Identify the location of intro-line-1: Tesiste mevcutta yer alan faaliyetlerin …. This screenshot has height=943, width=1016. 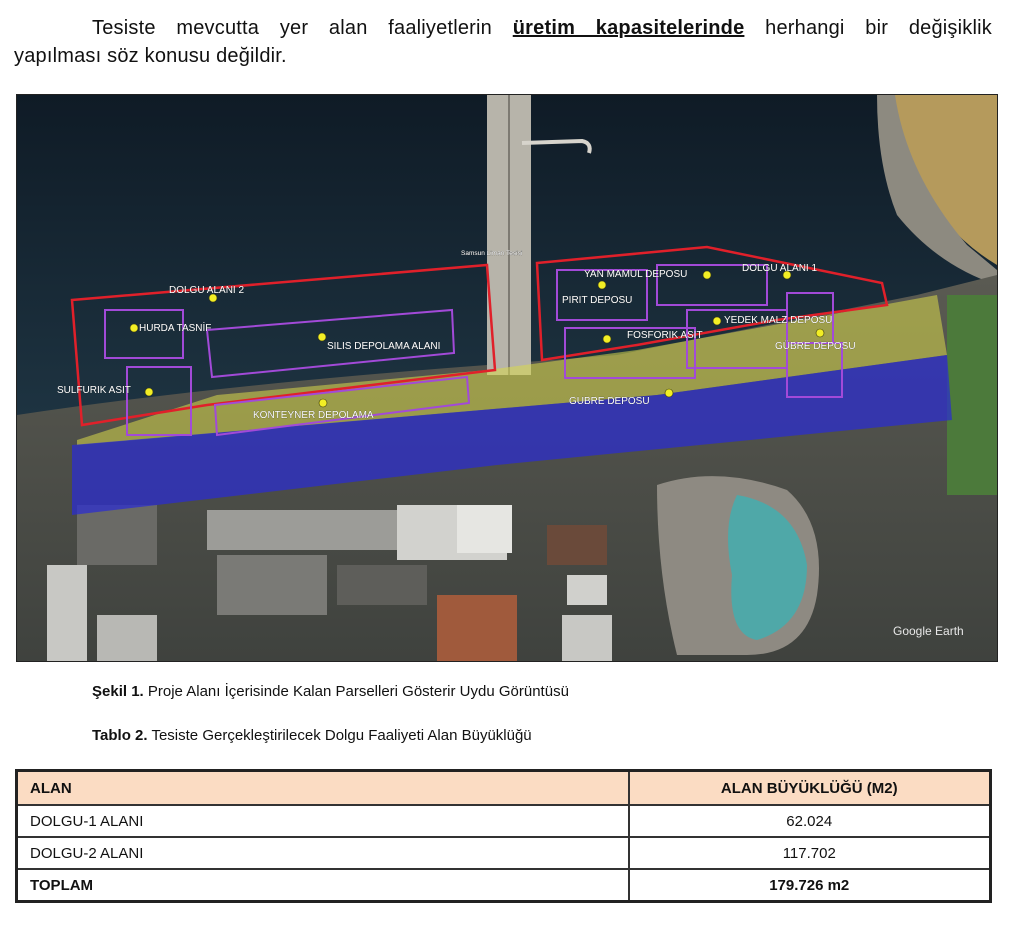
(503, 28).